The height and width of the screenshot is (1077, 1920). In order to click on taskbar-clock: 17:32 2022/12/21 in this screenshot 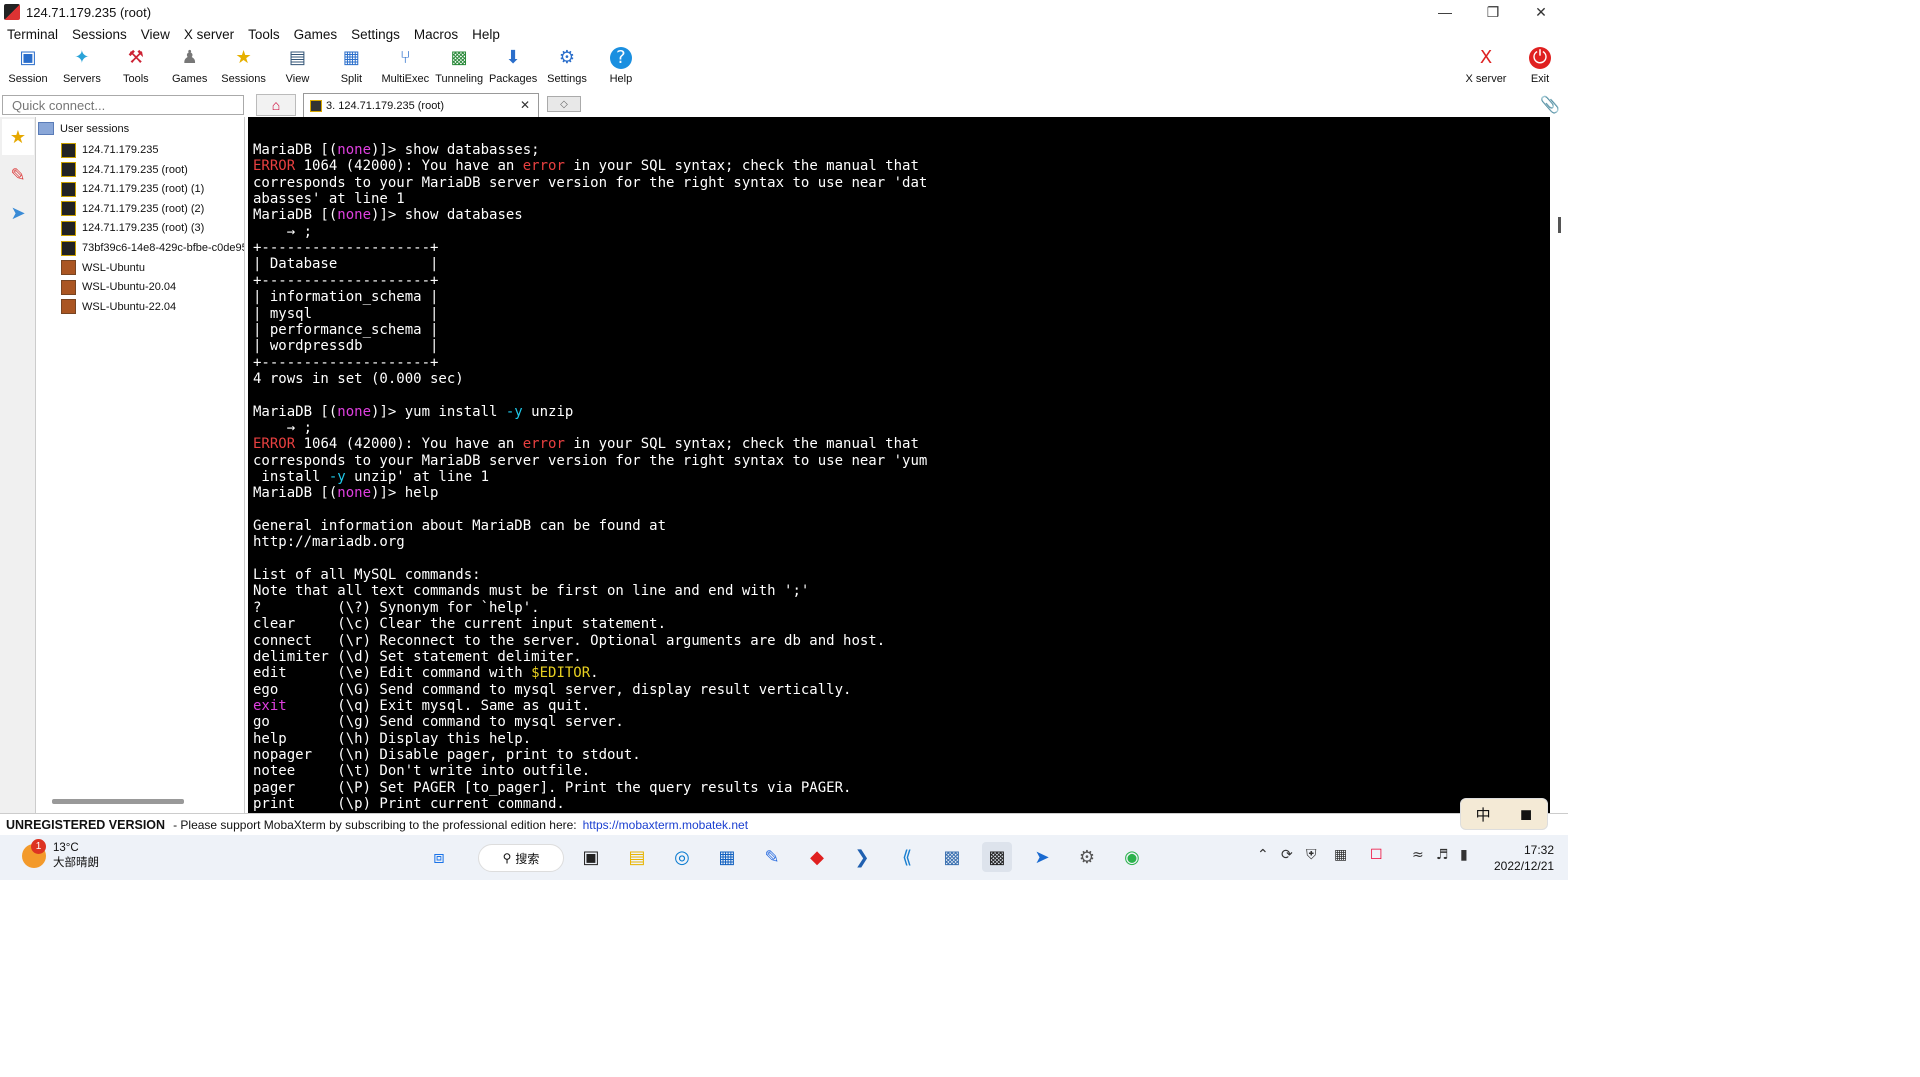, I will do `click(1524, 858)`.